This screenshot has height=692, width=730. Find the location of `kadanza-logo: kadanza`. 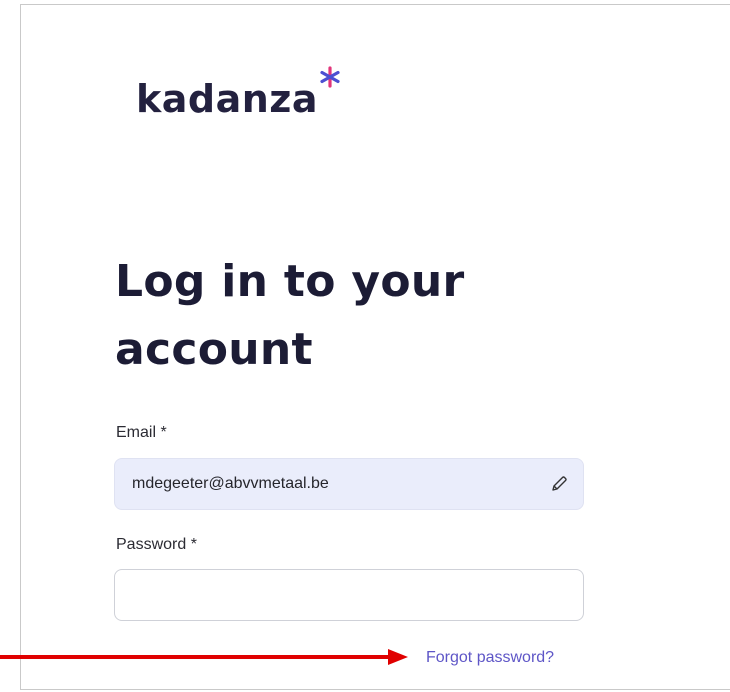

kadanza-logo: kadanza is located at coordinates (238, 94).